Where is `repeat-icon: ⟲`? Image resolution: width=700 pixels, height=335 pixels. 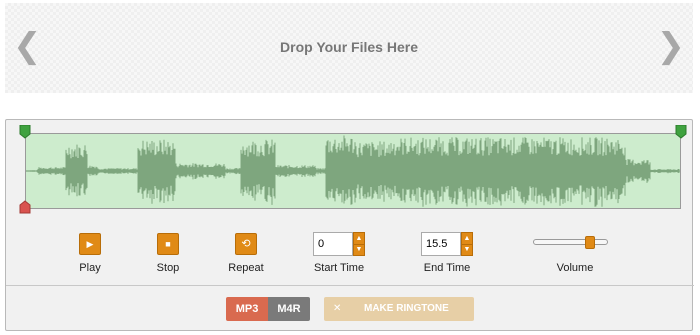 repeat-icon: ⟲ is located at coordinates (246, 244).